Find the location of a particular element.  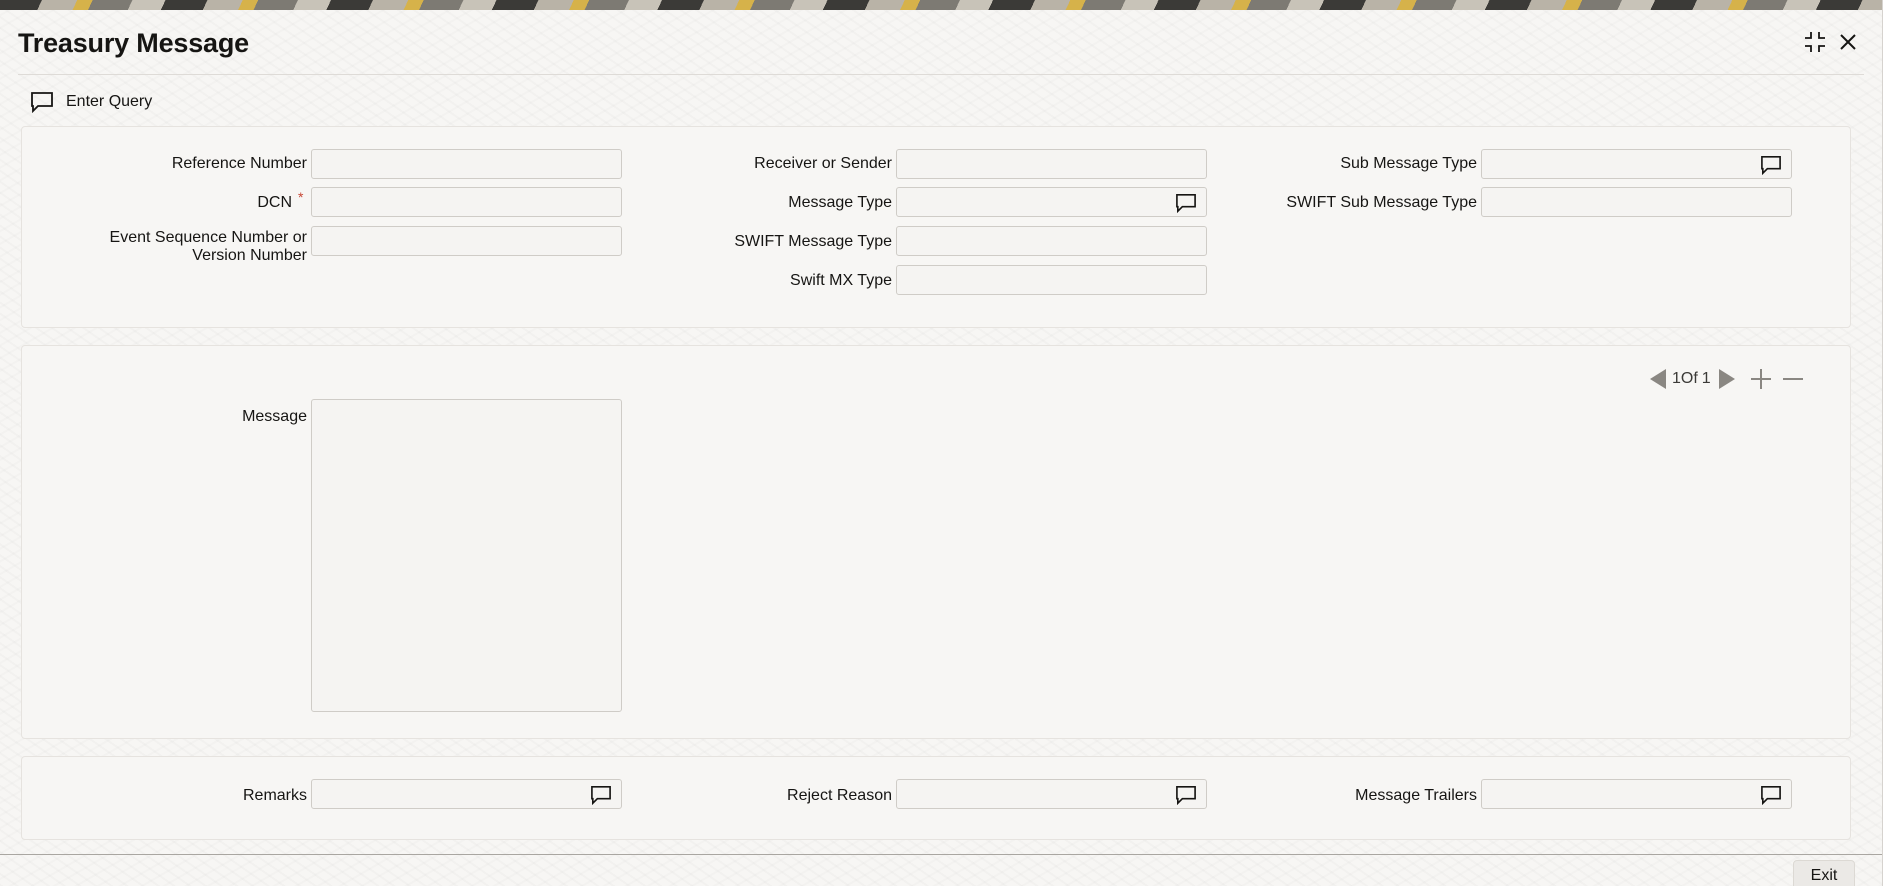

next-page-button is located at coordinates (1727, 379).